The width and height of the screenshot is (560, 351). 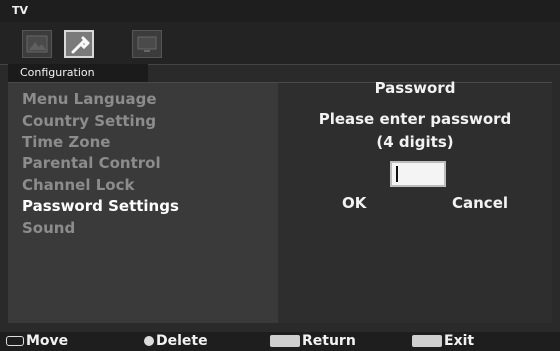 What do you see at coordinates (79, 44) in the screenshot?
I see `tools-icon` at bounding box center [79, 44].